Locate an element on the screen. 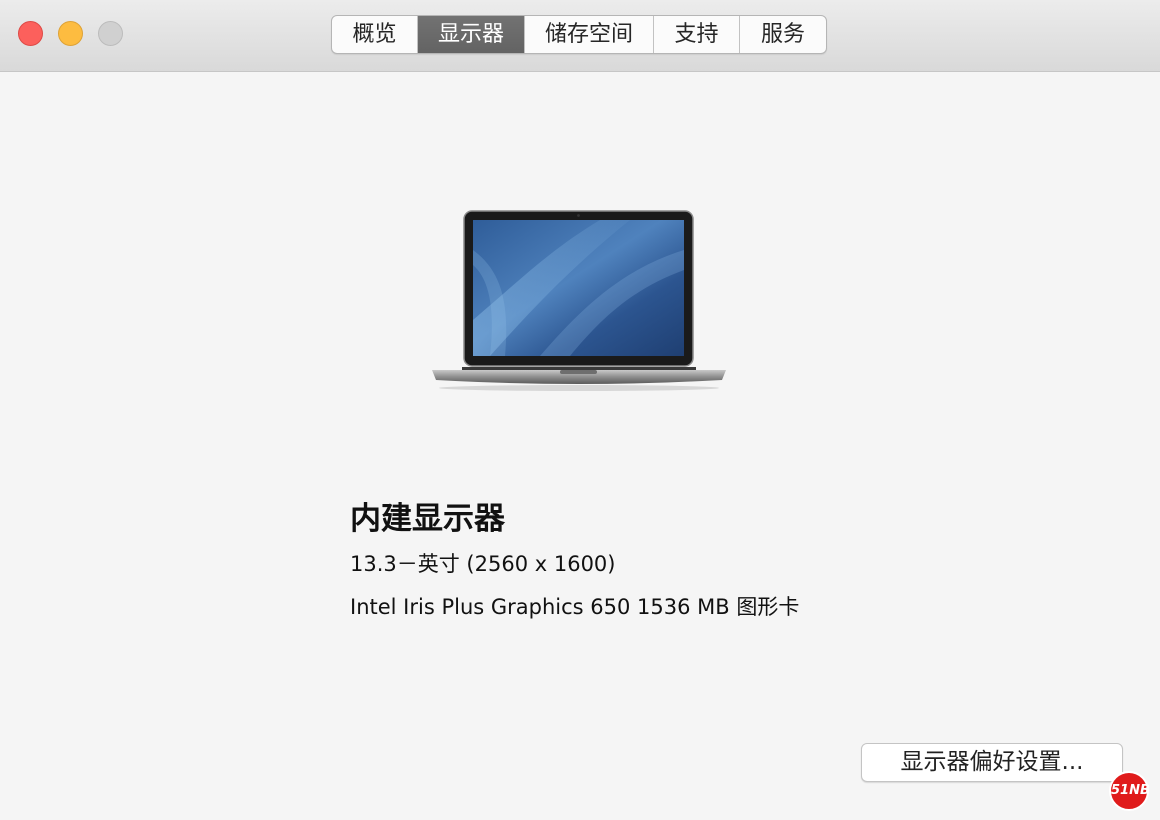  tab-support: 支持 is located at coordinates (697, 34).